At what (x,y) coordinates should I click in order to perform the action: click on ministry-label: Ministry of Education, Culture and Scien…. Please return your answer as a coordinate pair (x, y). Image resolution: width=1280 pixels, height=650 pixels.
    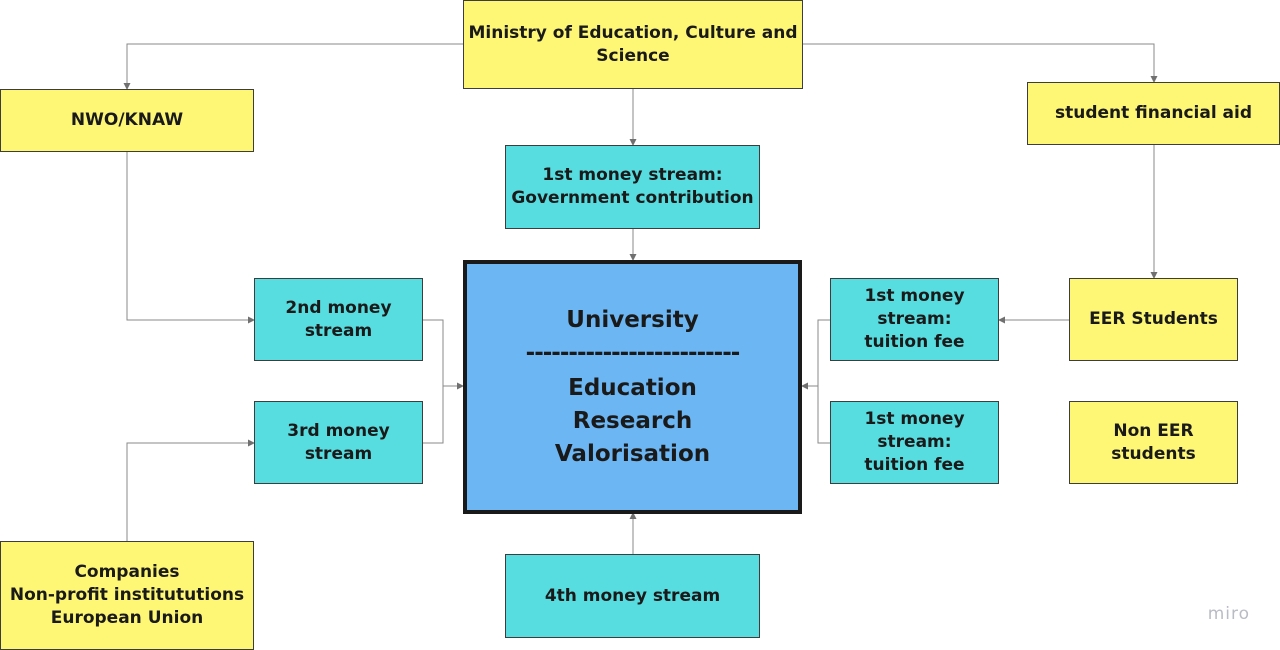
    Looking at the image, I should click on (633, 44).